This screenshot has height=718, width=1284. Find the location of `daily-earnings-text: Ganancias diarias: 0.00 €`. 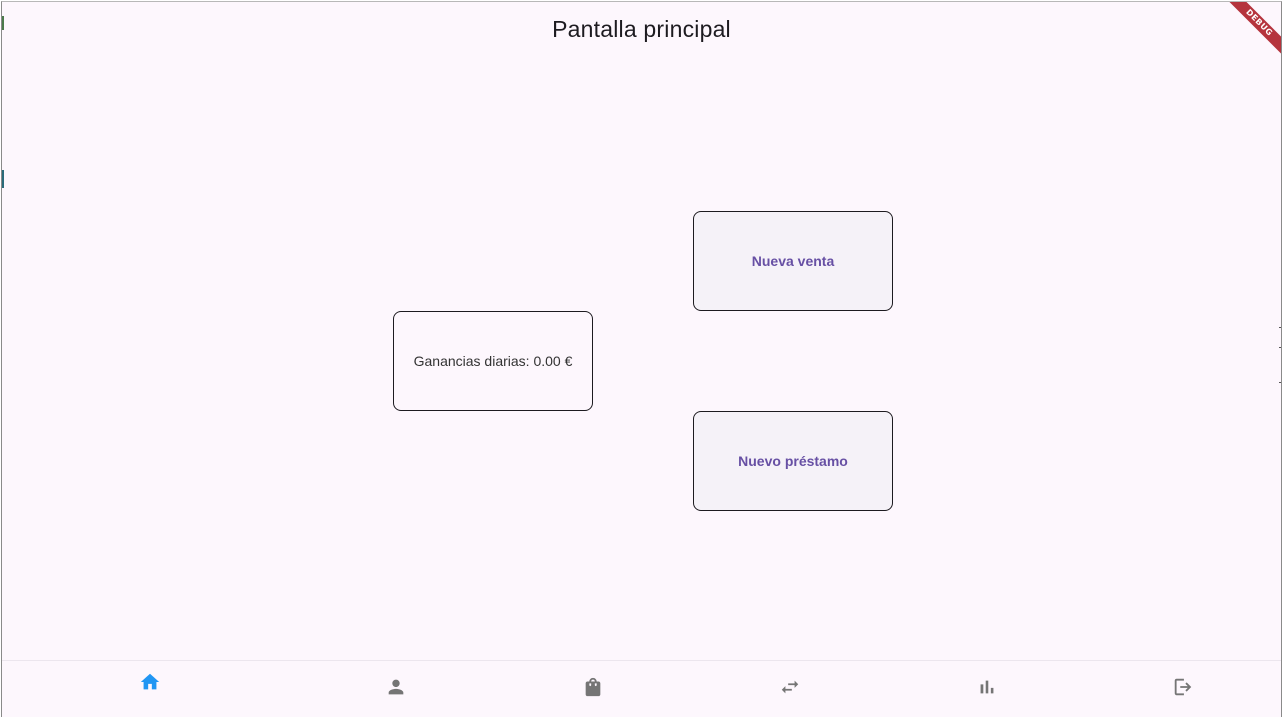

daily-earnings-text: Ganancias diarias: 0.00 € is located at coordinates (493, 361).